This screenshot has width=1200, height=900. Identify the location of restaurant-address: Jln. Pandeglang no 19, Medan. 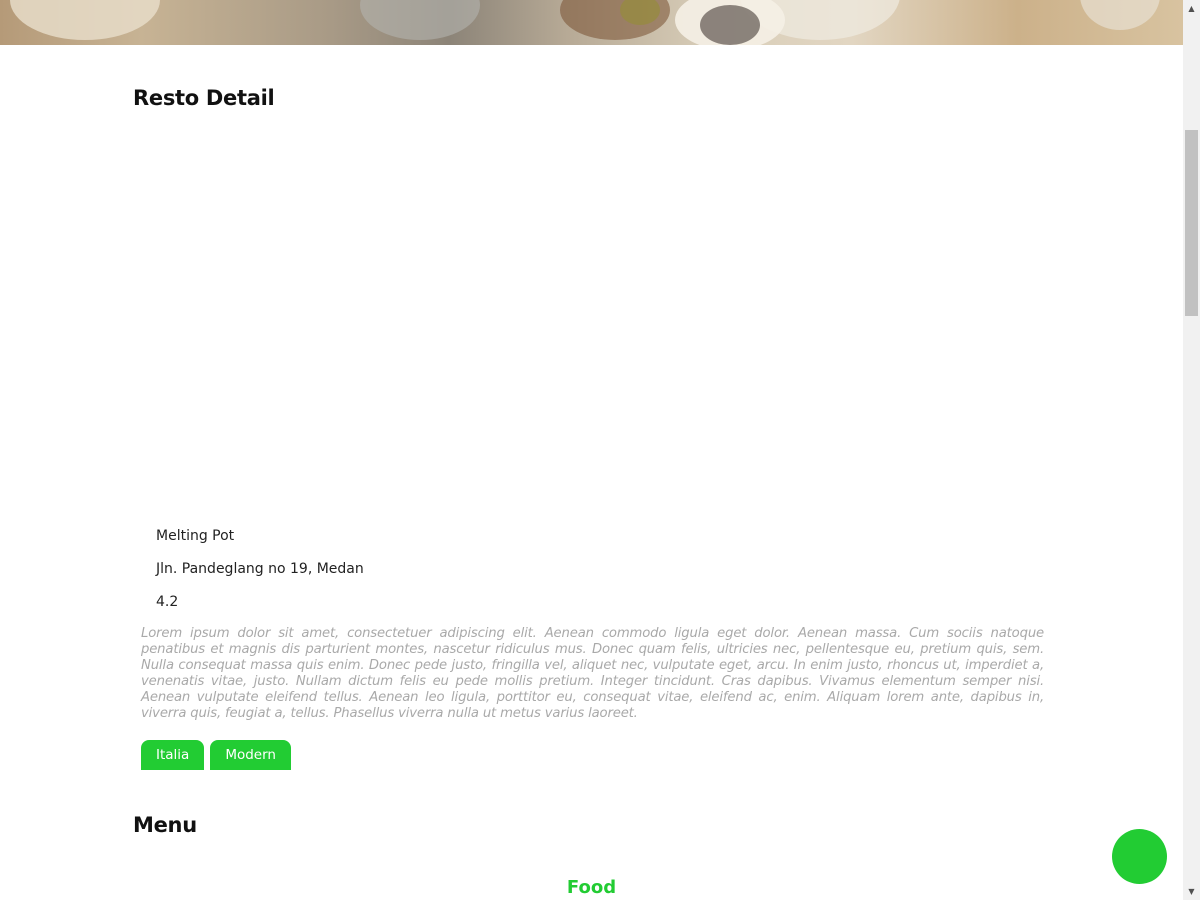
(260, 569).